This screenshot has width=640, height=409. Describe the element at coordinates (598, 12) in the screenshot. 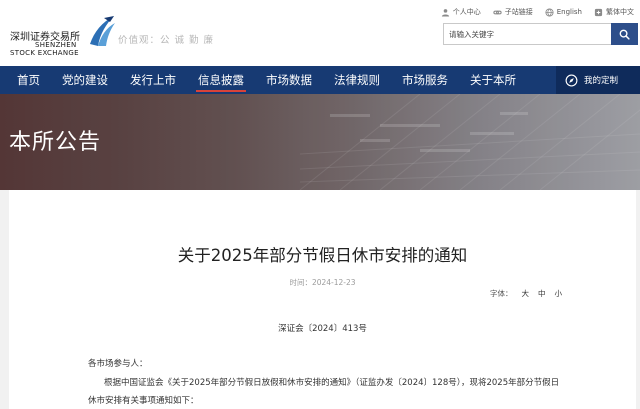

I see `traditional-chinese-icon` at that location.